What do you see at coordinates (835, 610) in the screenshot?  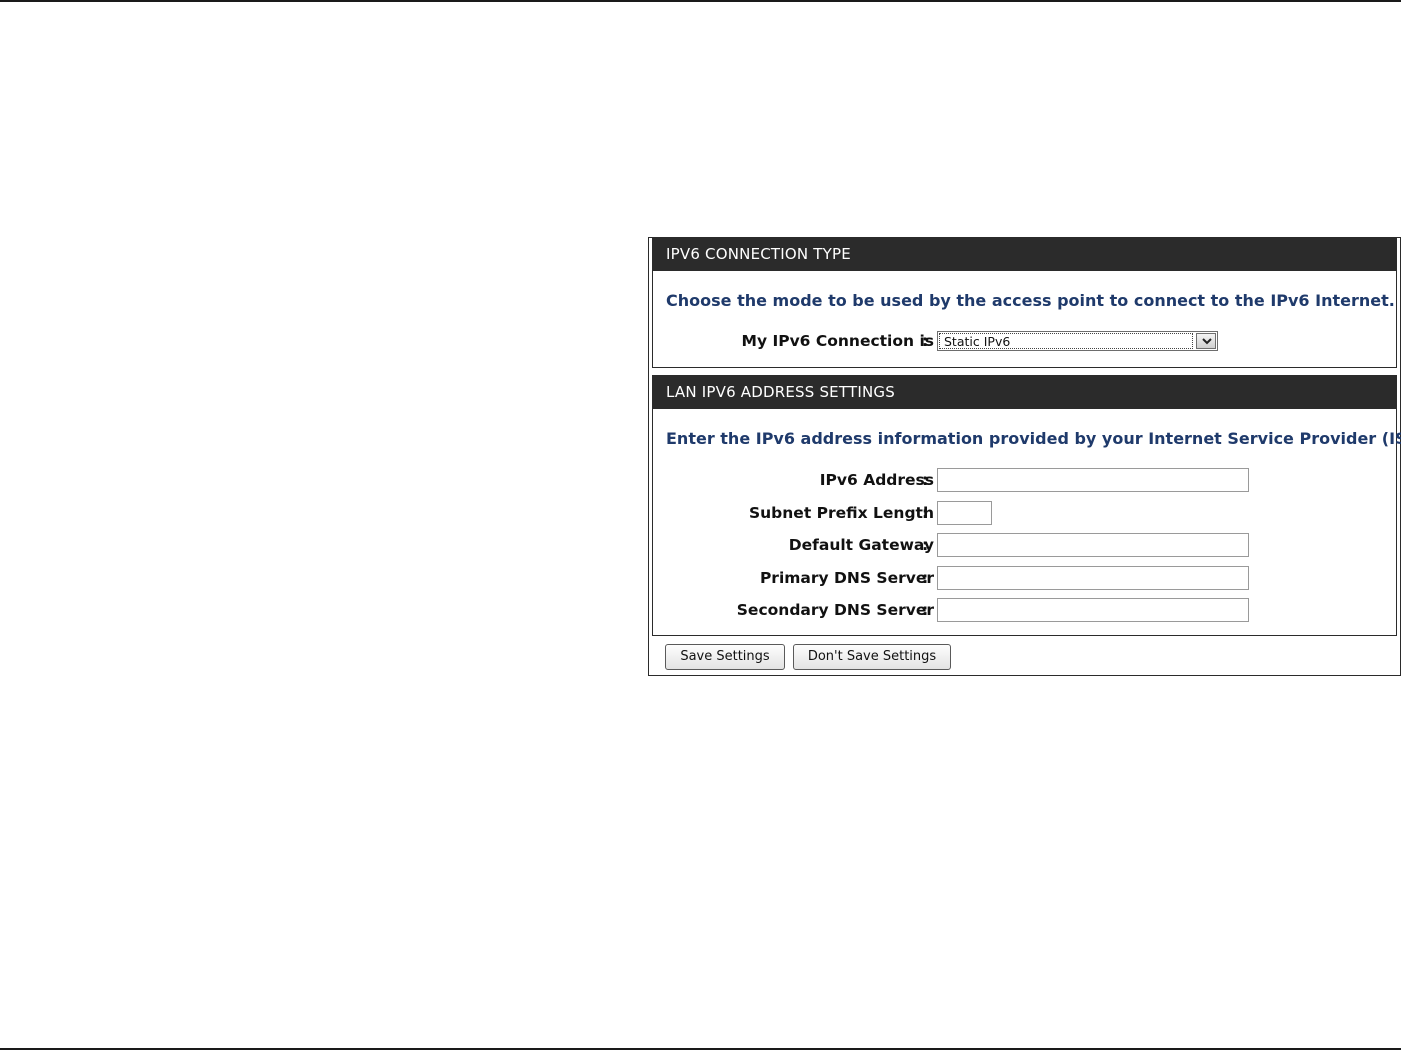 I see `field-label: Secondary DNS Server` at bounding box center [835, 610].